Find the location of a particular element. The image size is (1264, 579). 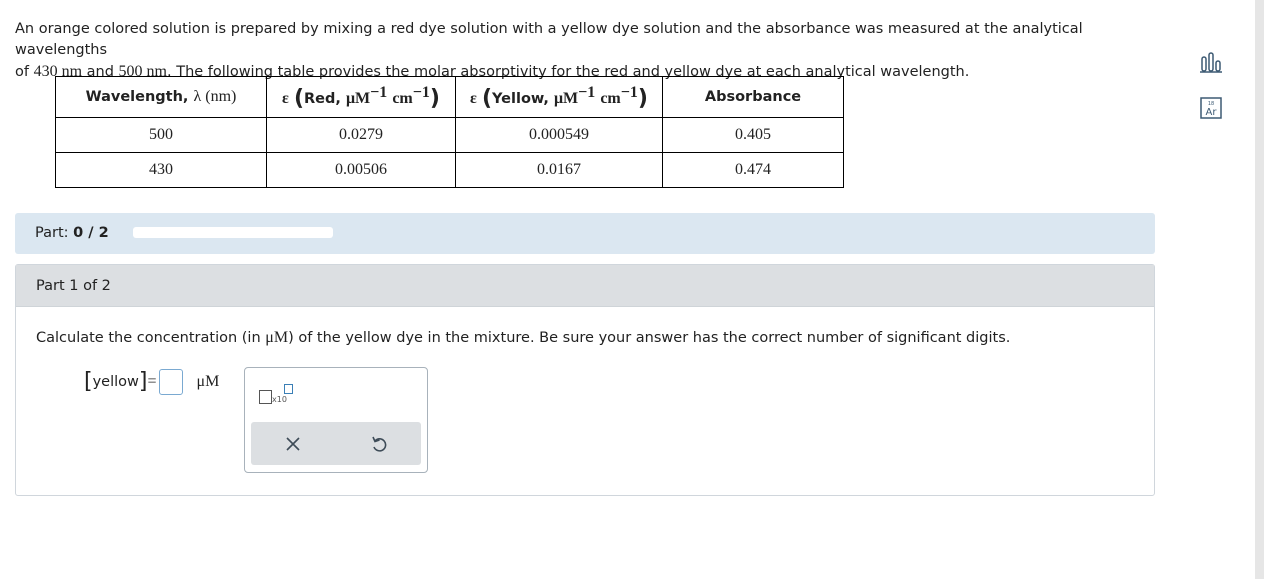

header-absorbance: Absorbance is located at coordinates (753, 97).